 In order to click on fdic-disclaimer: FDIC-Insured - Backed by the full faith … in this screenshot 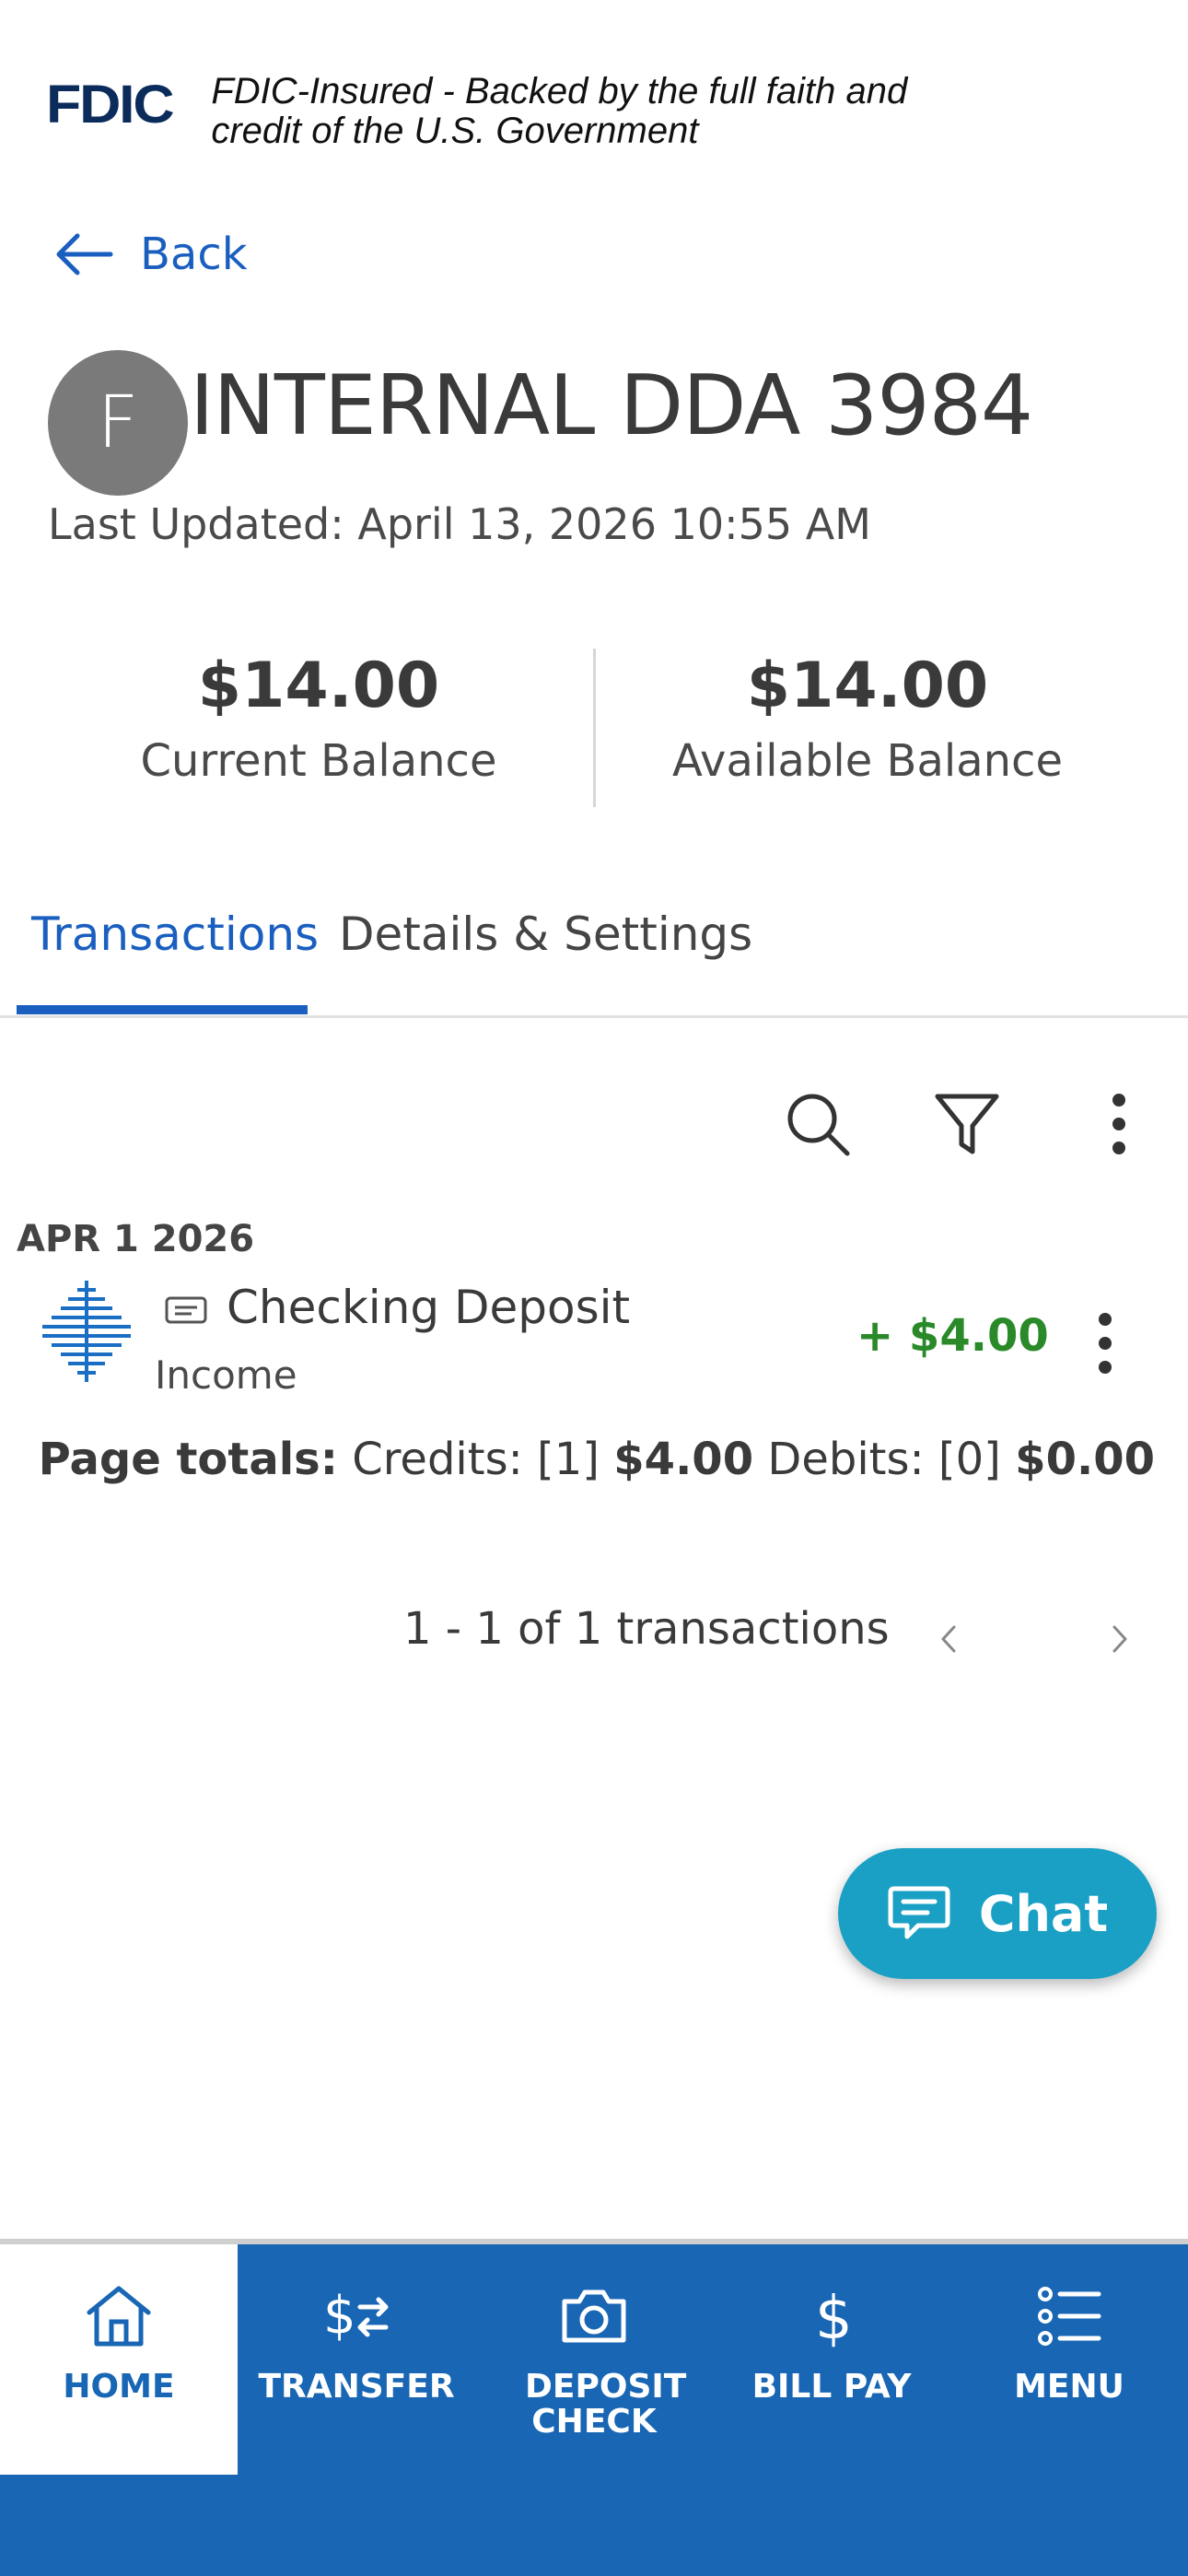, I will do `click(559, 111)`.